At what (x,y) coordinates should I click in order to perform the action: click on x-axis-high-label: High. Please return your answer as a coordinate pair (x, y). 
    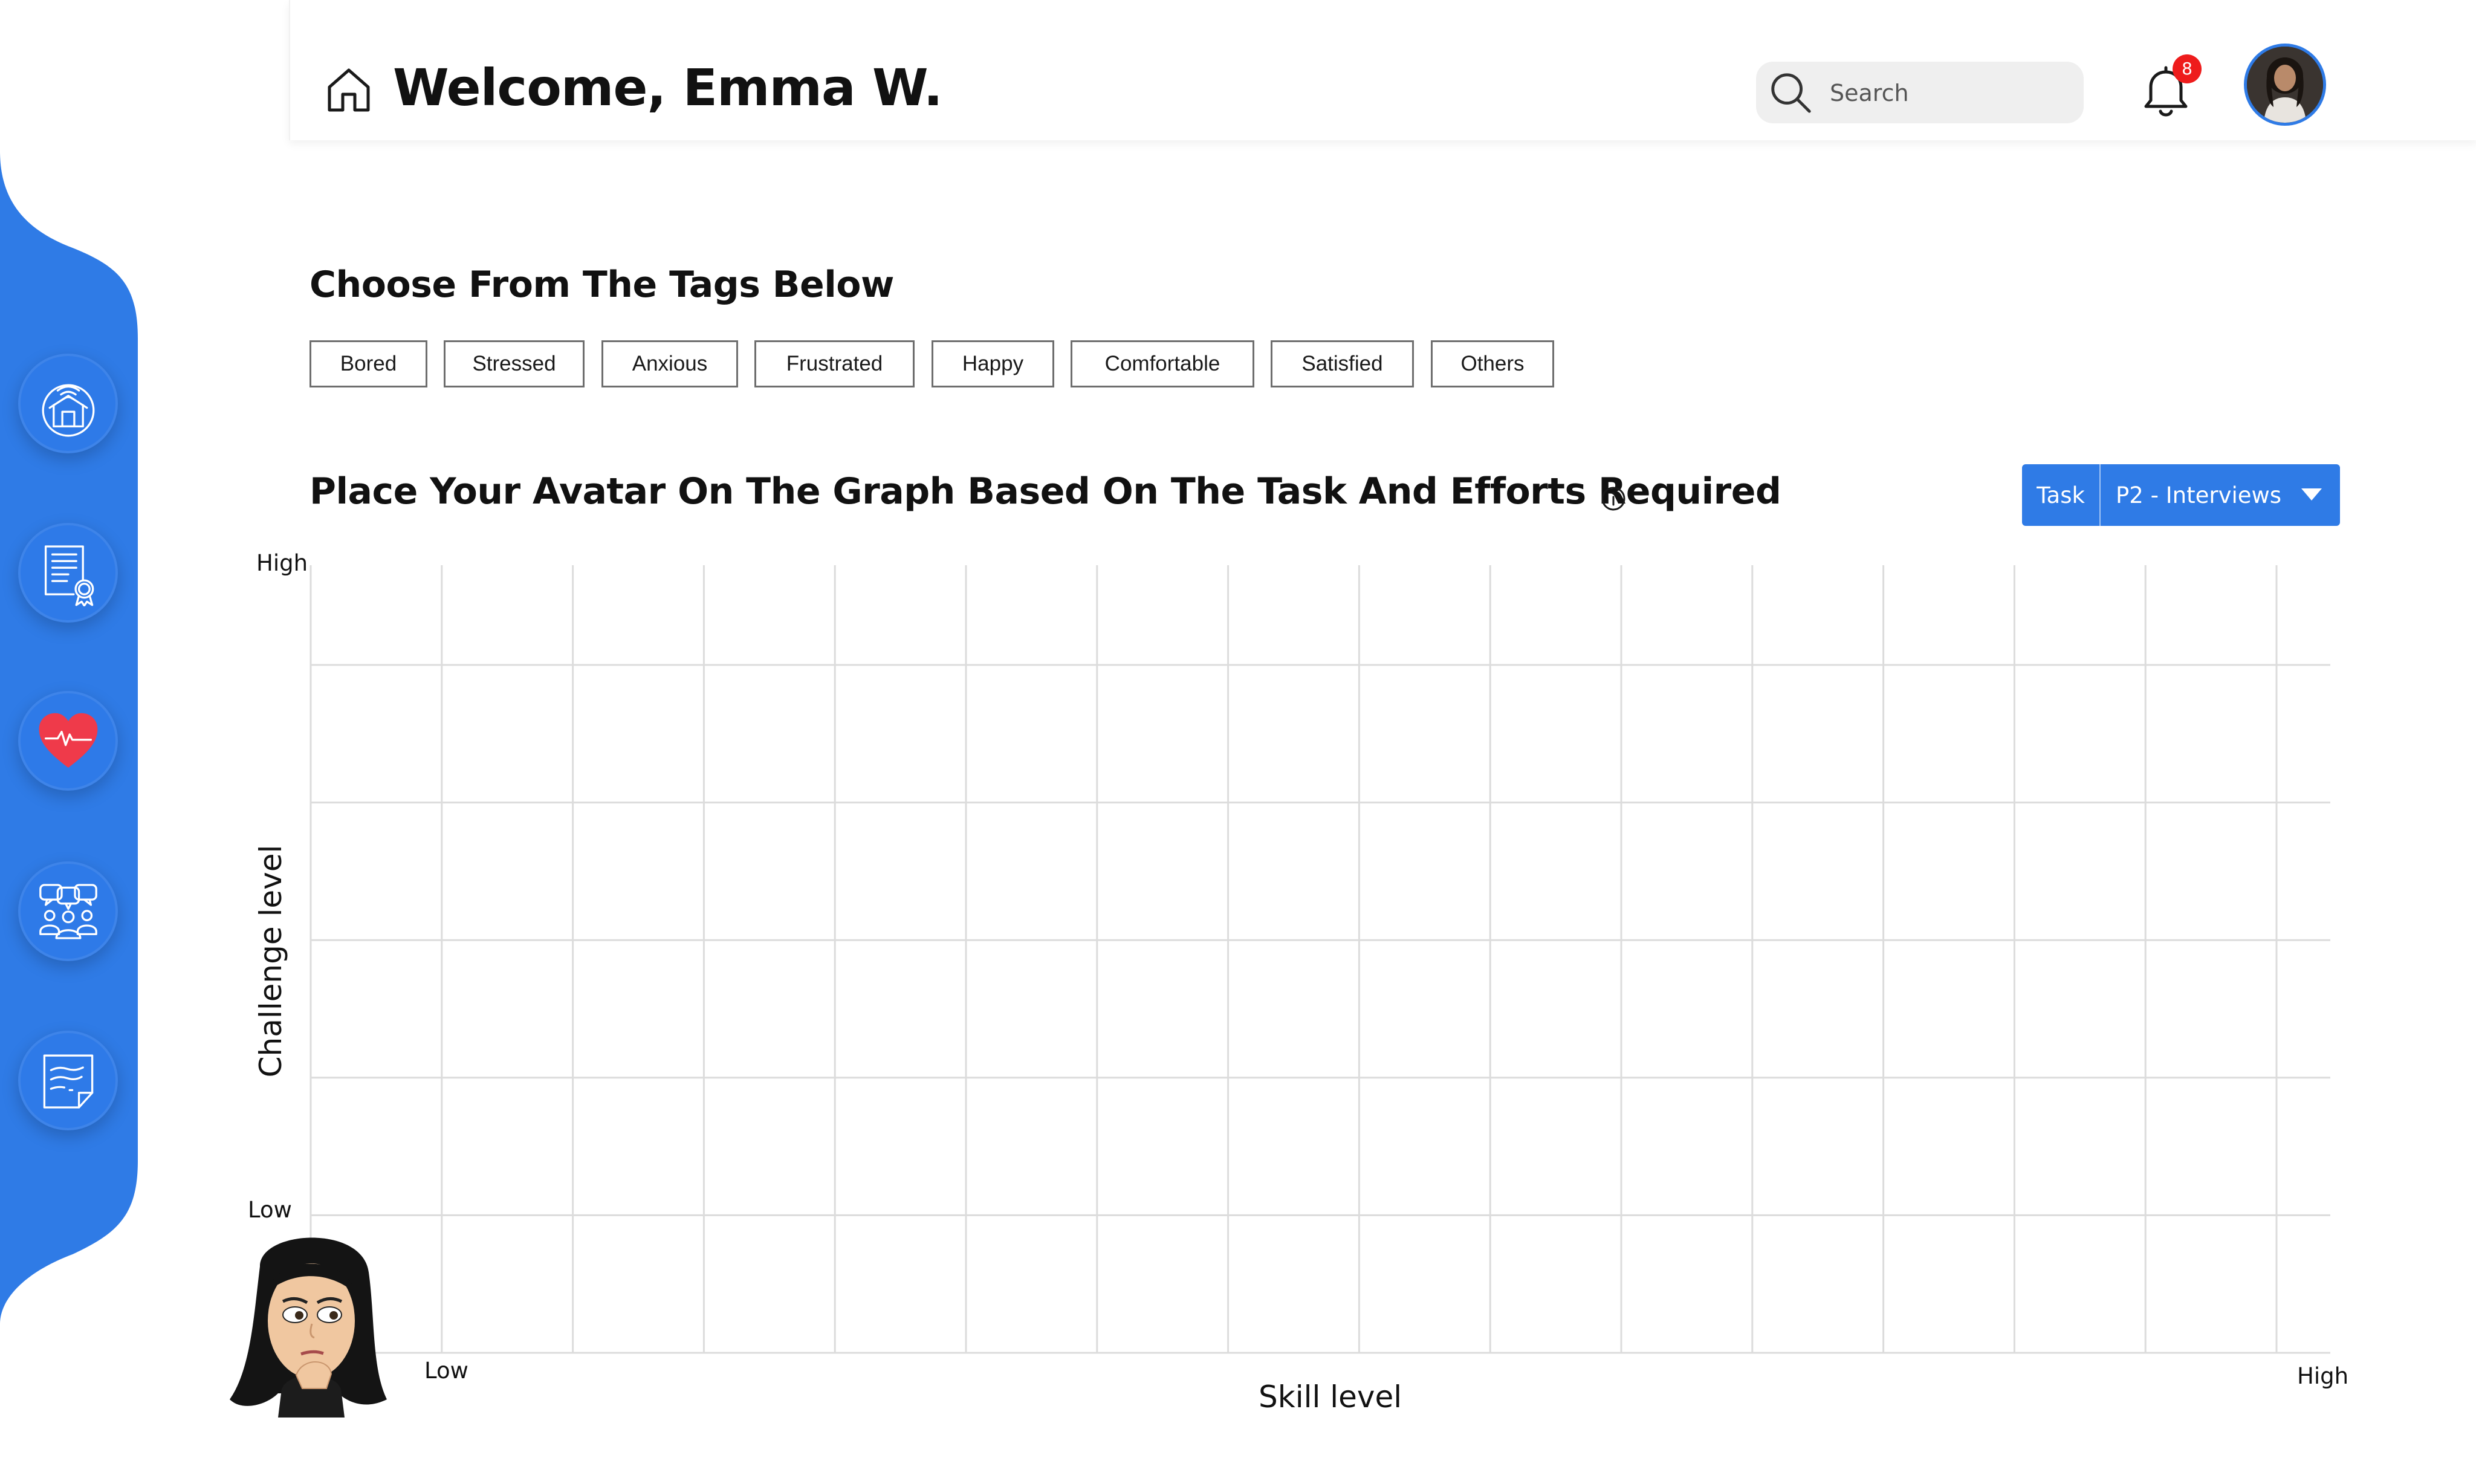
    Looking at the image, I should click on (2323, 1376).